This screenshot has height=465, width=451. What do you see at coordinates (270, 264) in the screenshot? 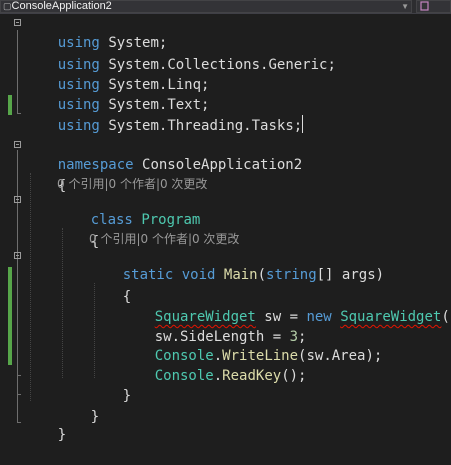
I see `code-line: static void Main(string[] args)` at bounding box center [270, 264].